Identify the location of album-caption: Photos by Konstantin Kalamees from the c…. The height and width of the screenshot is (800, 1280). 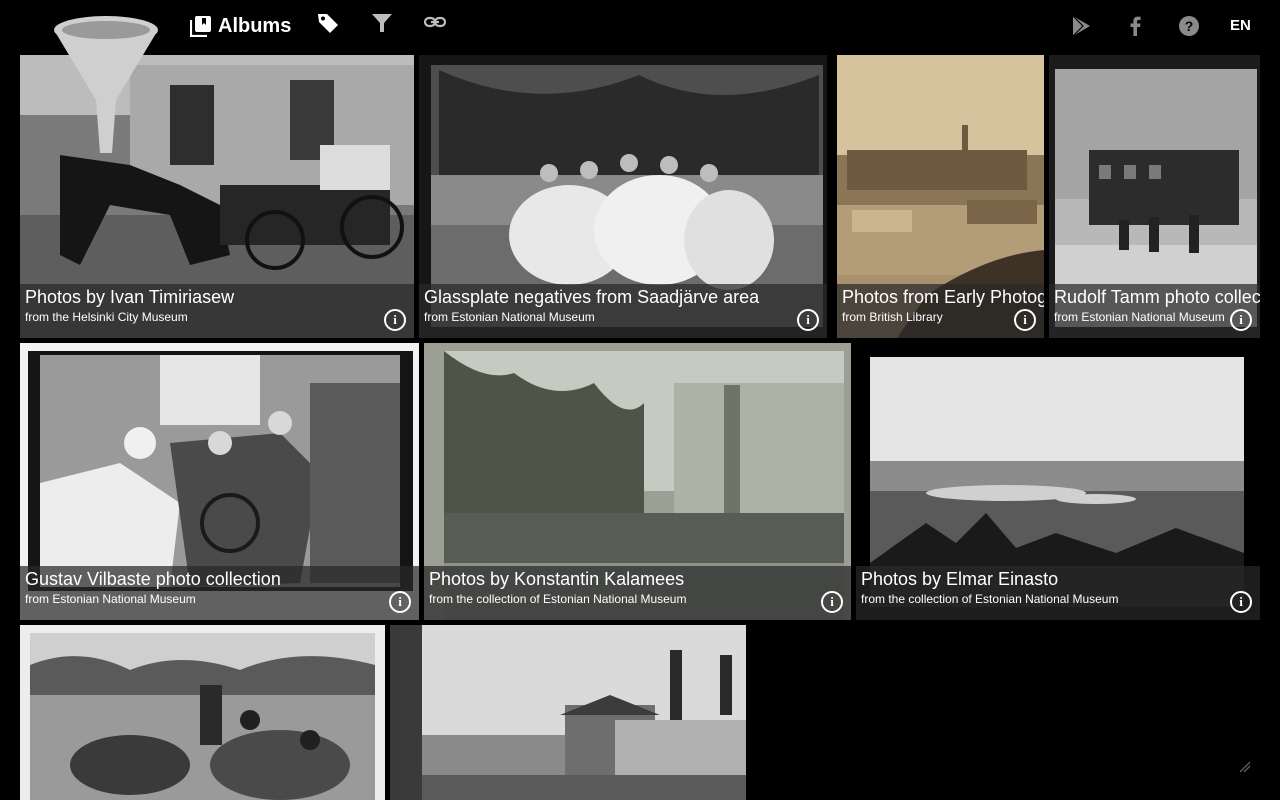
(637, 593).